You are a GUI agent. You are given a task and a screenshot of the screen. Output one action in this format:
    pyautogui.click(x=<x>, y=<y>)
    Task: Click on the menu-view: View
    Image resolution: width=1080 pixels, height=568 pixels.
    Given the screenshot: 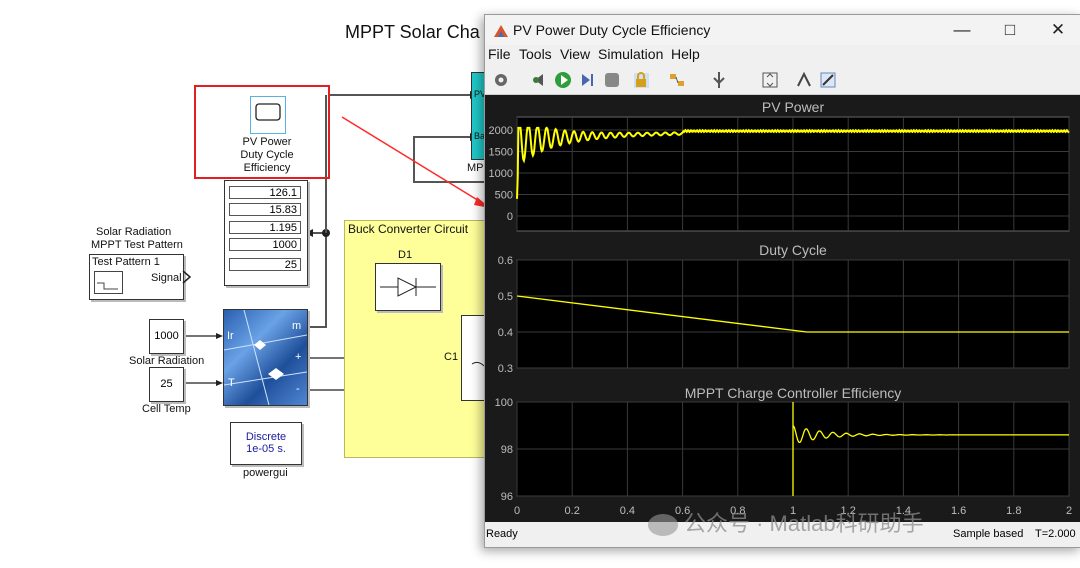 What is the action you would take?
    pyautogui.click(x=575, y=54)
    